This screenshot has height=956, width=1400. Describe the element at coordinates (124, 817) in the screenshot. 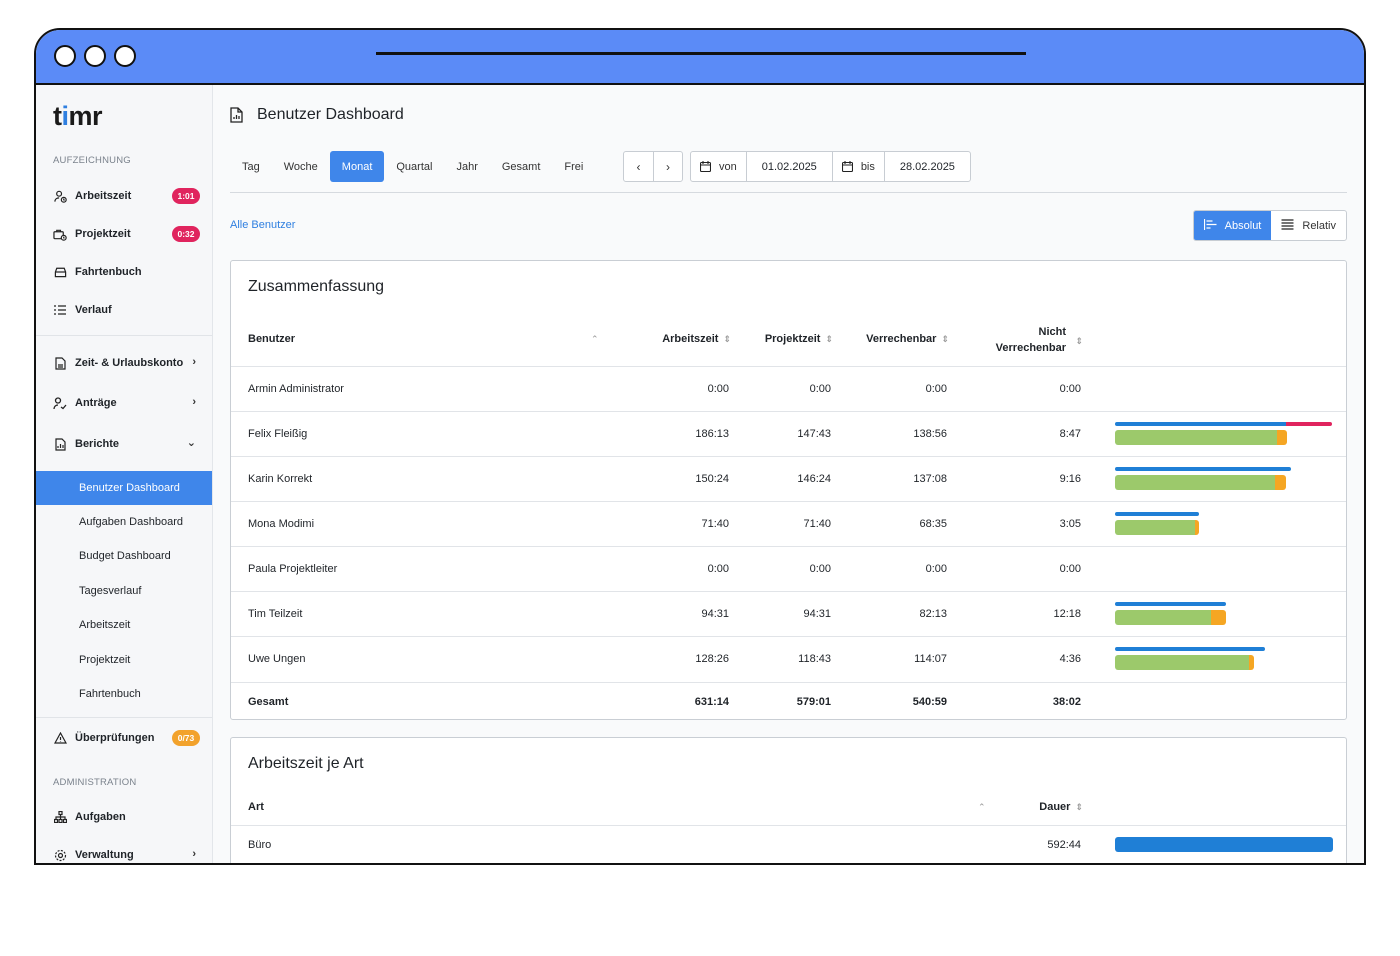

I see `sidebar-item-aufgaben: Aufgaben` at that location.